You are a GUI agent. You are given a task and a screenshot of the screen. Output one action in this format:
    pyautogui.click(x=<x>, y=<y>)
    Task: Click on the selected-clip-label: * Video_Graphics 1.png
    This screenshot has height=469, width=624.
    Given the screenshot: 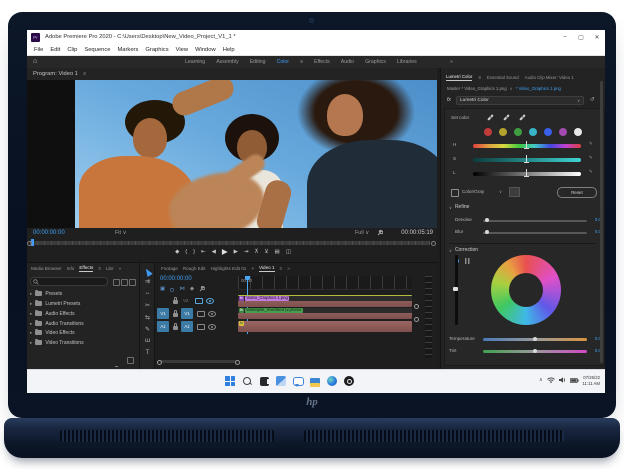 What is the action you would take?
    pyautogui.click(x=538, y=88)
    